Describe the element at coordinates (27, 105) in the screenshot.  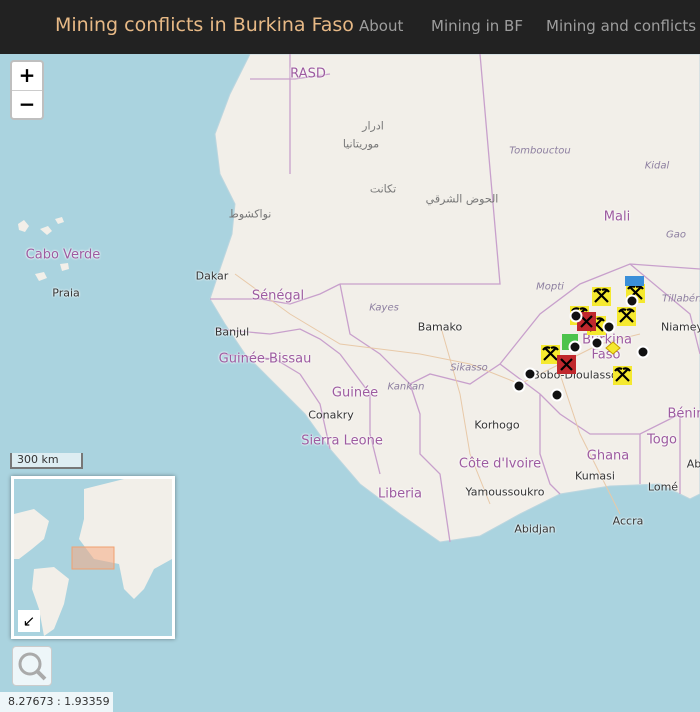
I see `zoom-out-button: −` at that location.